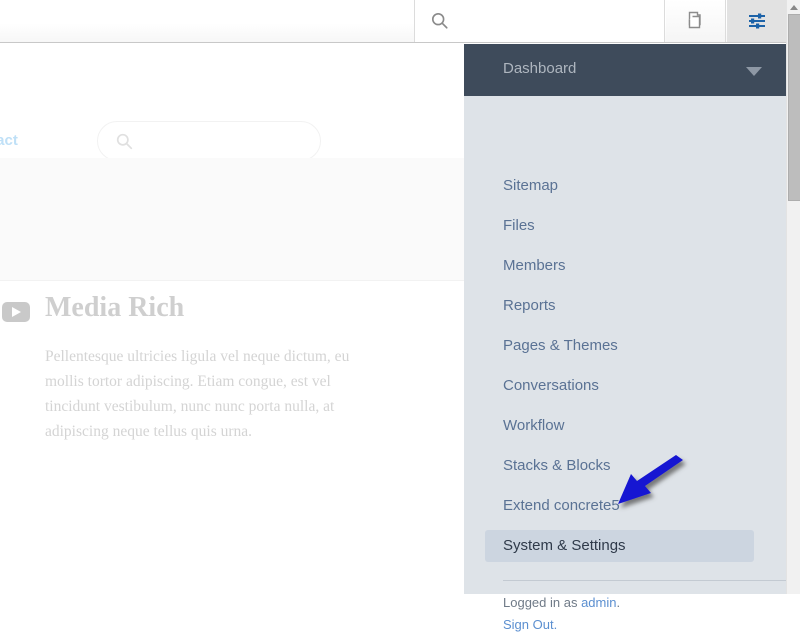  What do you see at coordinates (794, 7) in the screenshot?
I see `scroll-up-arrow-icon` at bounding box center [794, 7].